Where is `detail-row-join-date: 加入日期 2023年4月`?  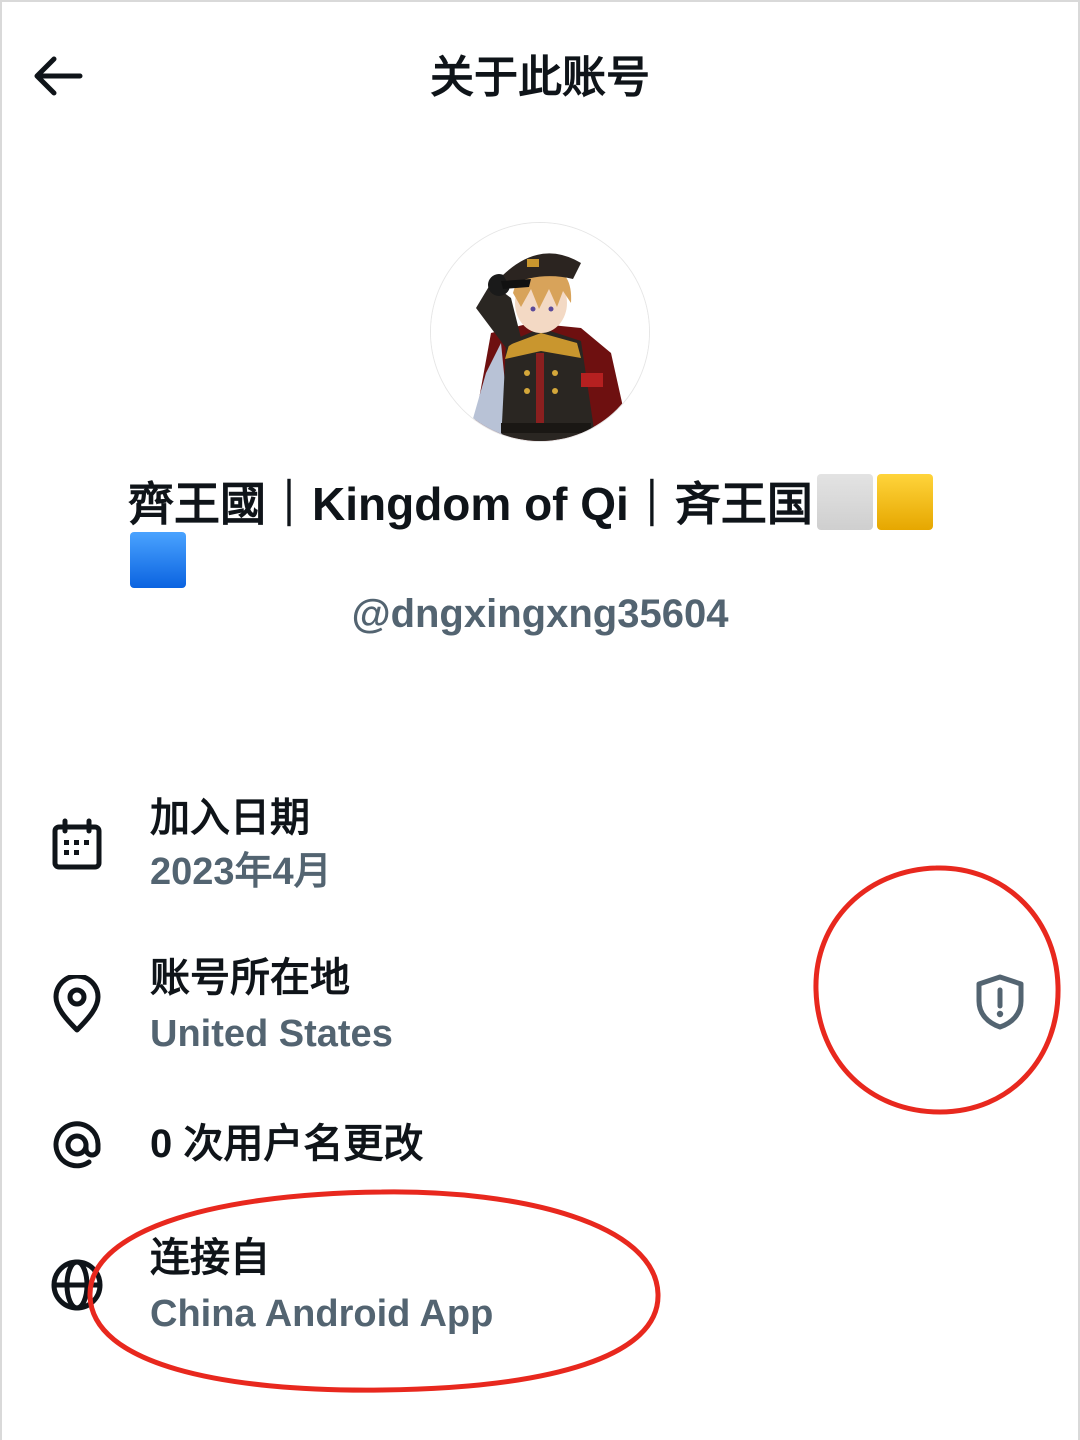
detail-row-join-date: 加入日期 2023年4月 is located at coordinates (540, 845).